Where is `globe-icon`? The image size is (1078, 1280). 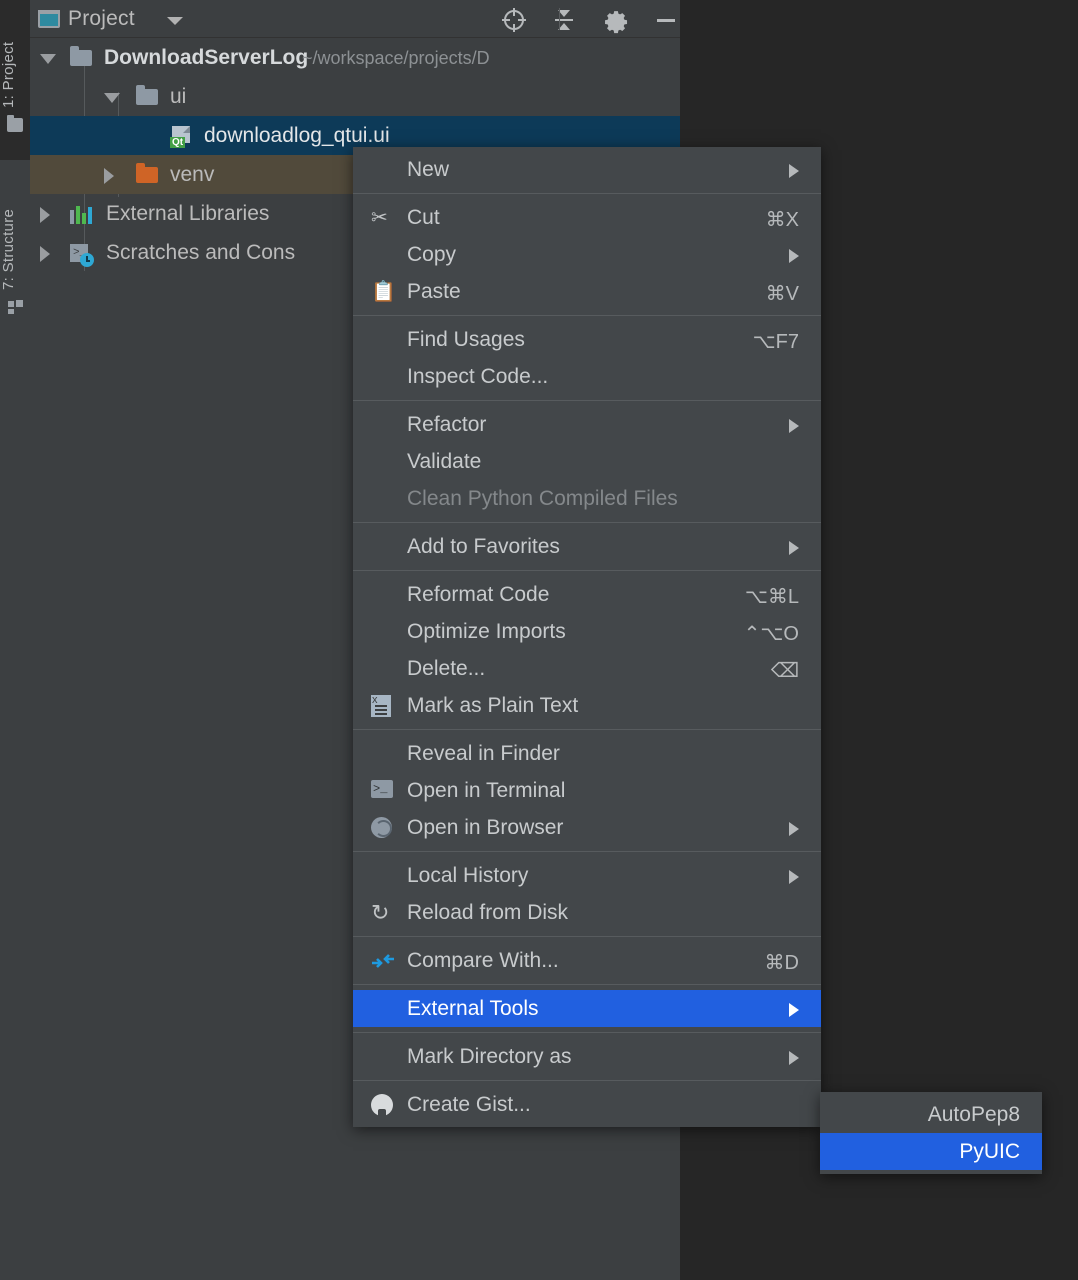 globe-icon is located at coordinates (383, 828).